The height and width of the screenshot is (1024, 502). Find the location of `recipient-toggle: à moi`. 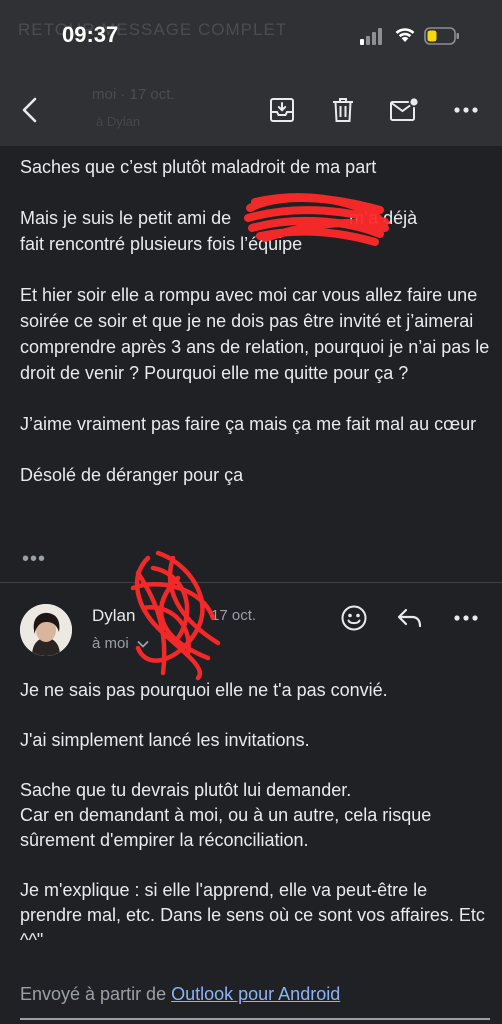

recipient-toggle: à moi is located at coordinates (120, 643).